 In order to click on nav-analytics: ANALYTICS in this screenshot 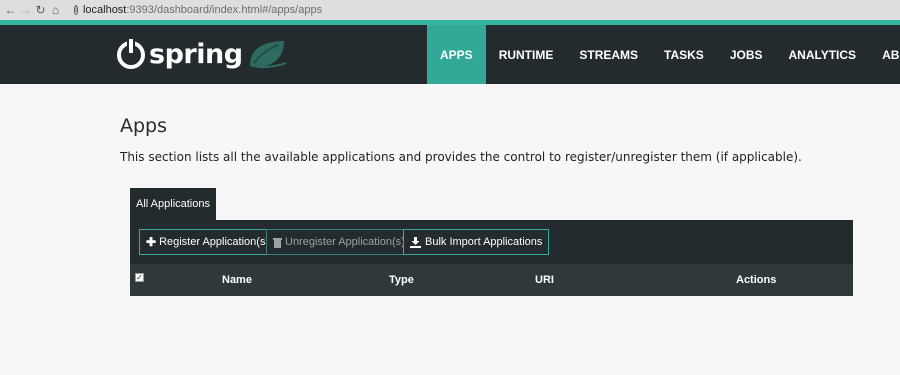, I will do `click(823, 54)`.